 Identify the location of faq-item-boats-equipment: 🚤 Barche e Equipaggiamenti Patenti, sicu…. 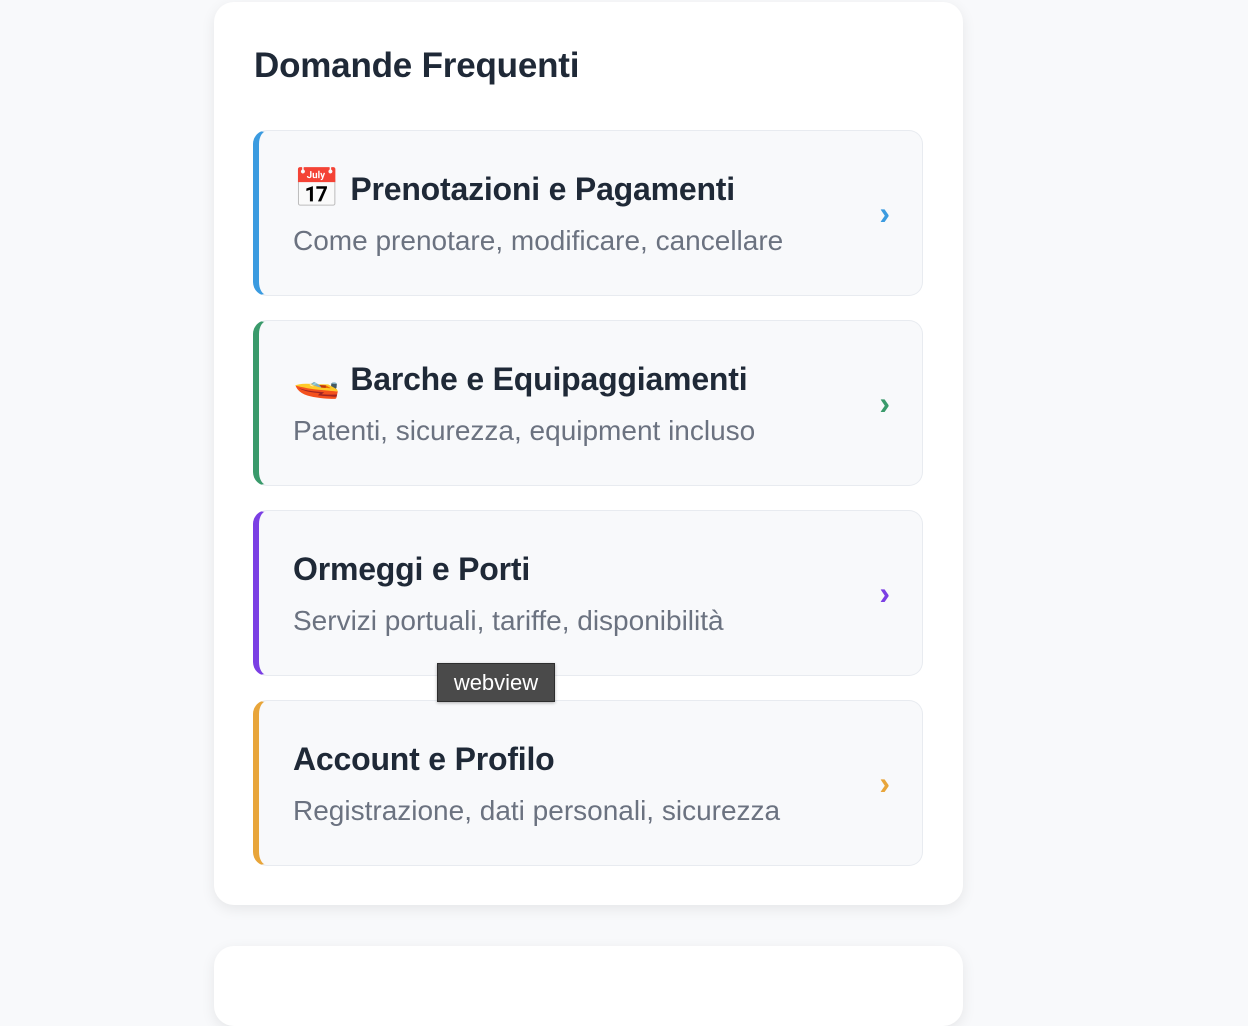
(588, 403).